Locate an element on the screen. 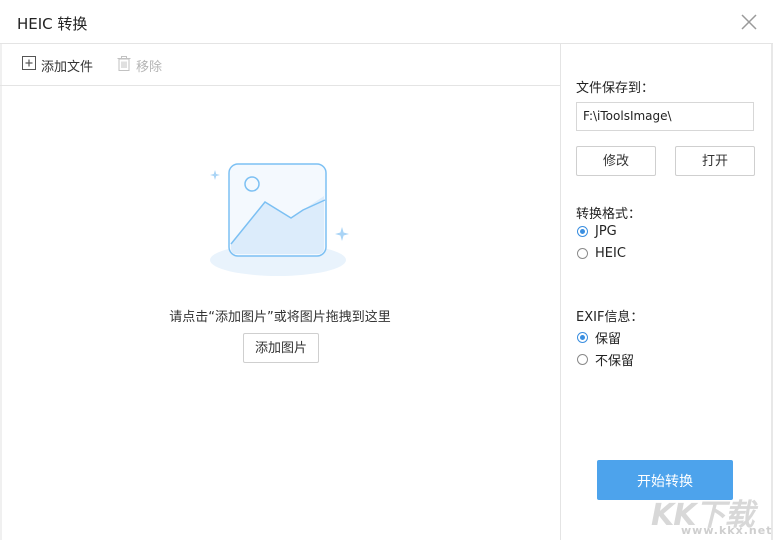  watermark-url: www.kkx.net is located at coordinates (727, 530).